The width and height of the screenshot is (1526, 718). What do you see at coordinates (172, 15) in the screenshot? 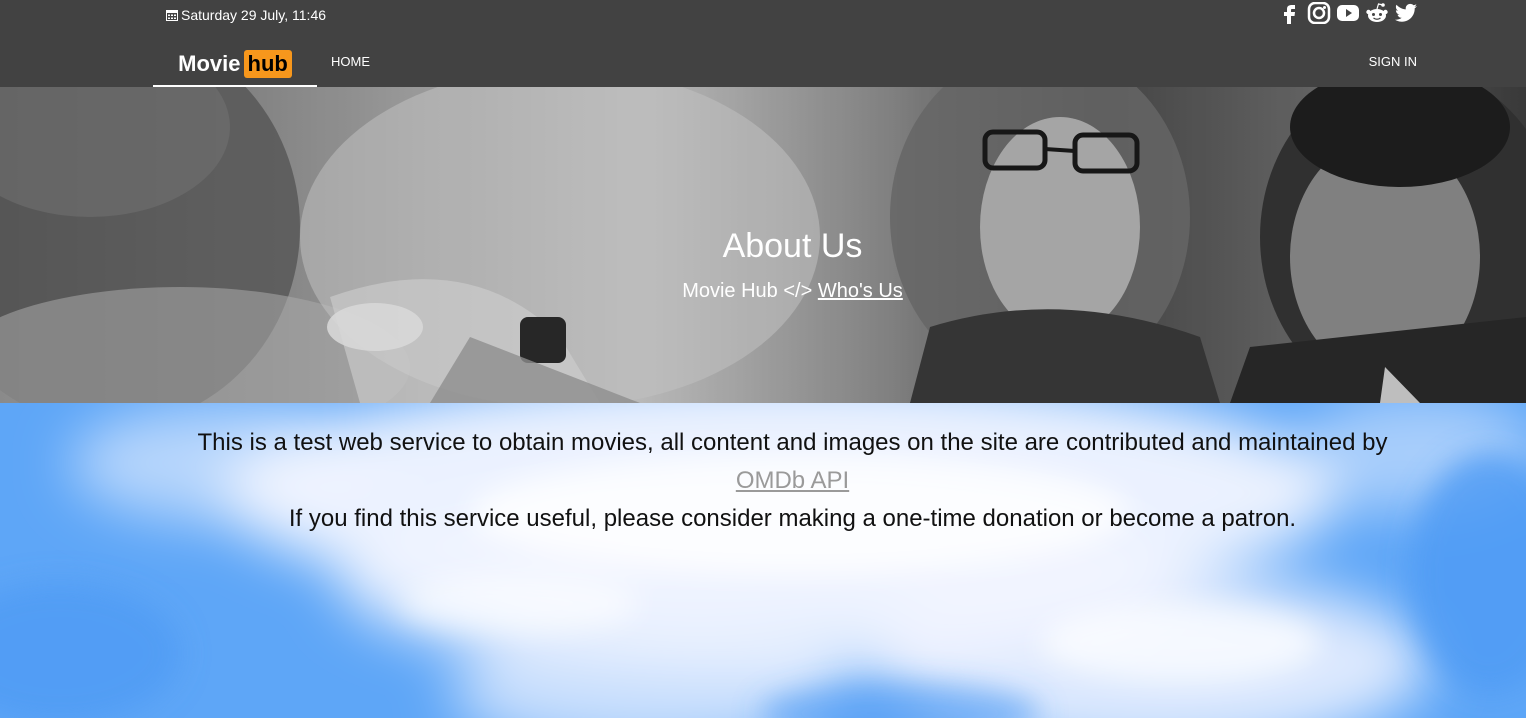
I see `calendar-icon` at bounding box center [172, 15].